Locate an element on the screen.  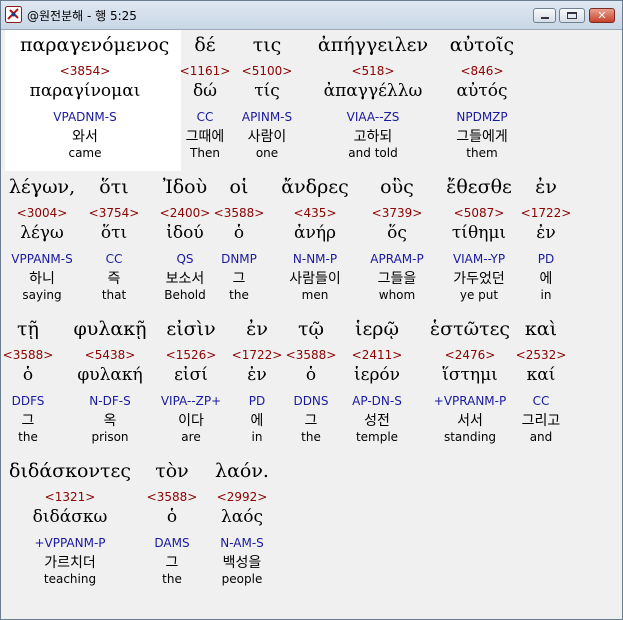
maximize-icon is located at coordinates (572, 15).